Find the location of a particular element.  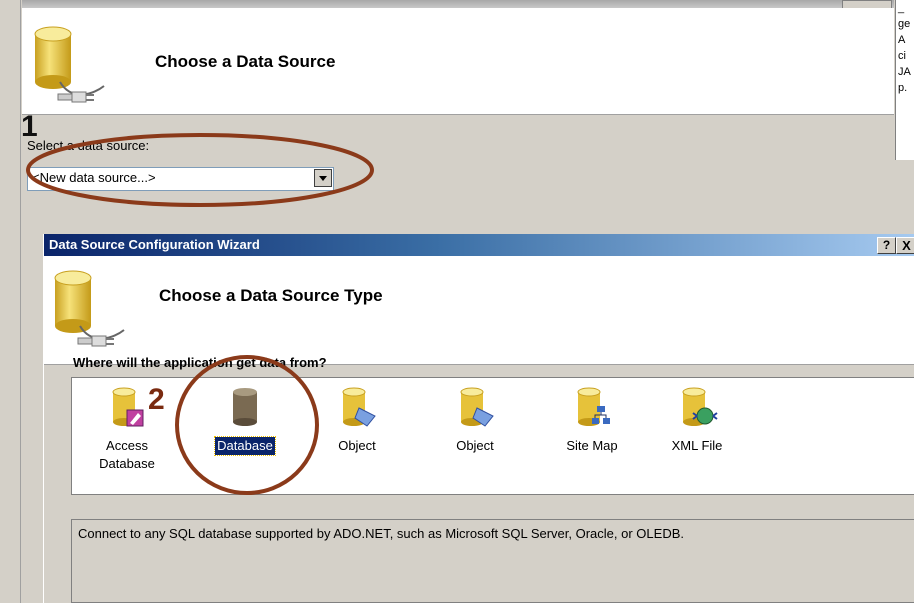

source-item-label: Site Map is located at coordinates (592, 445).